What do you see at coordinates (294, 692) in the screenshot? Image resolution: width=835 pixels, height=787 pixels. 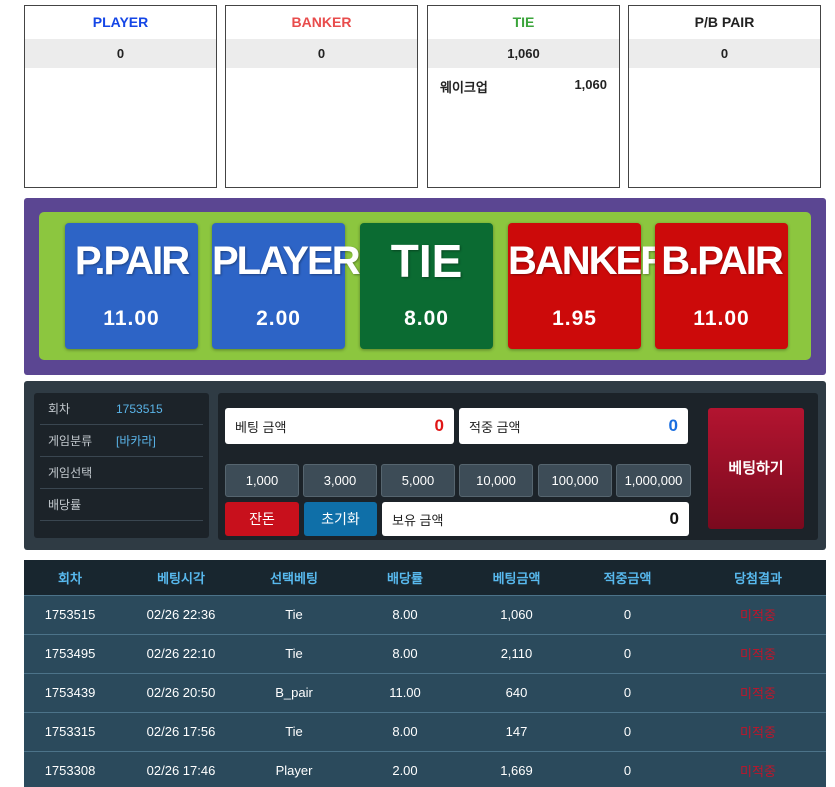 I see `cell-pick: B_pair` at bounding box center [294, 692].